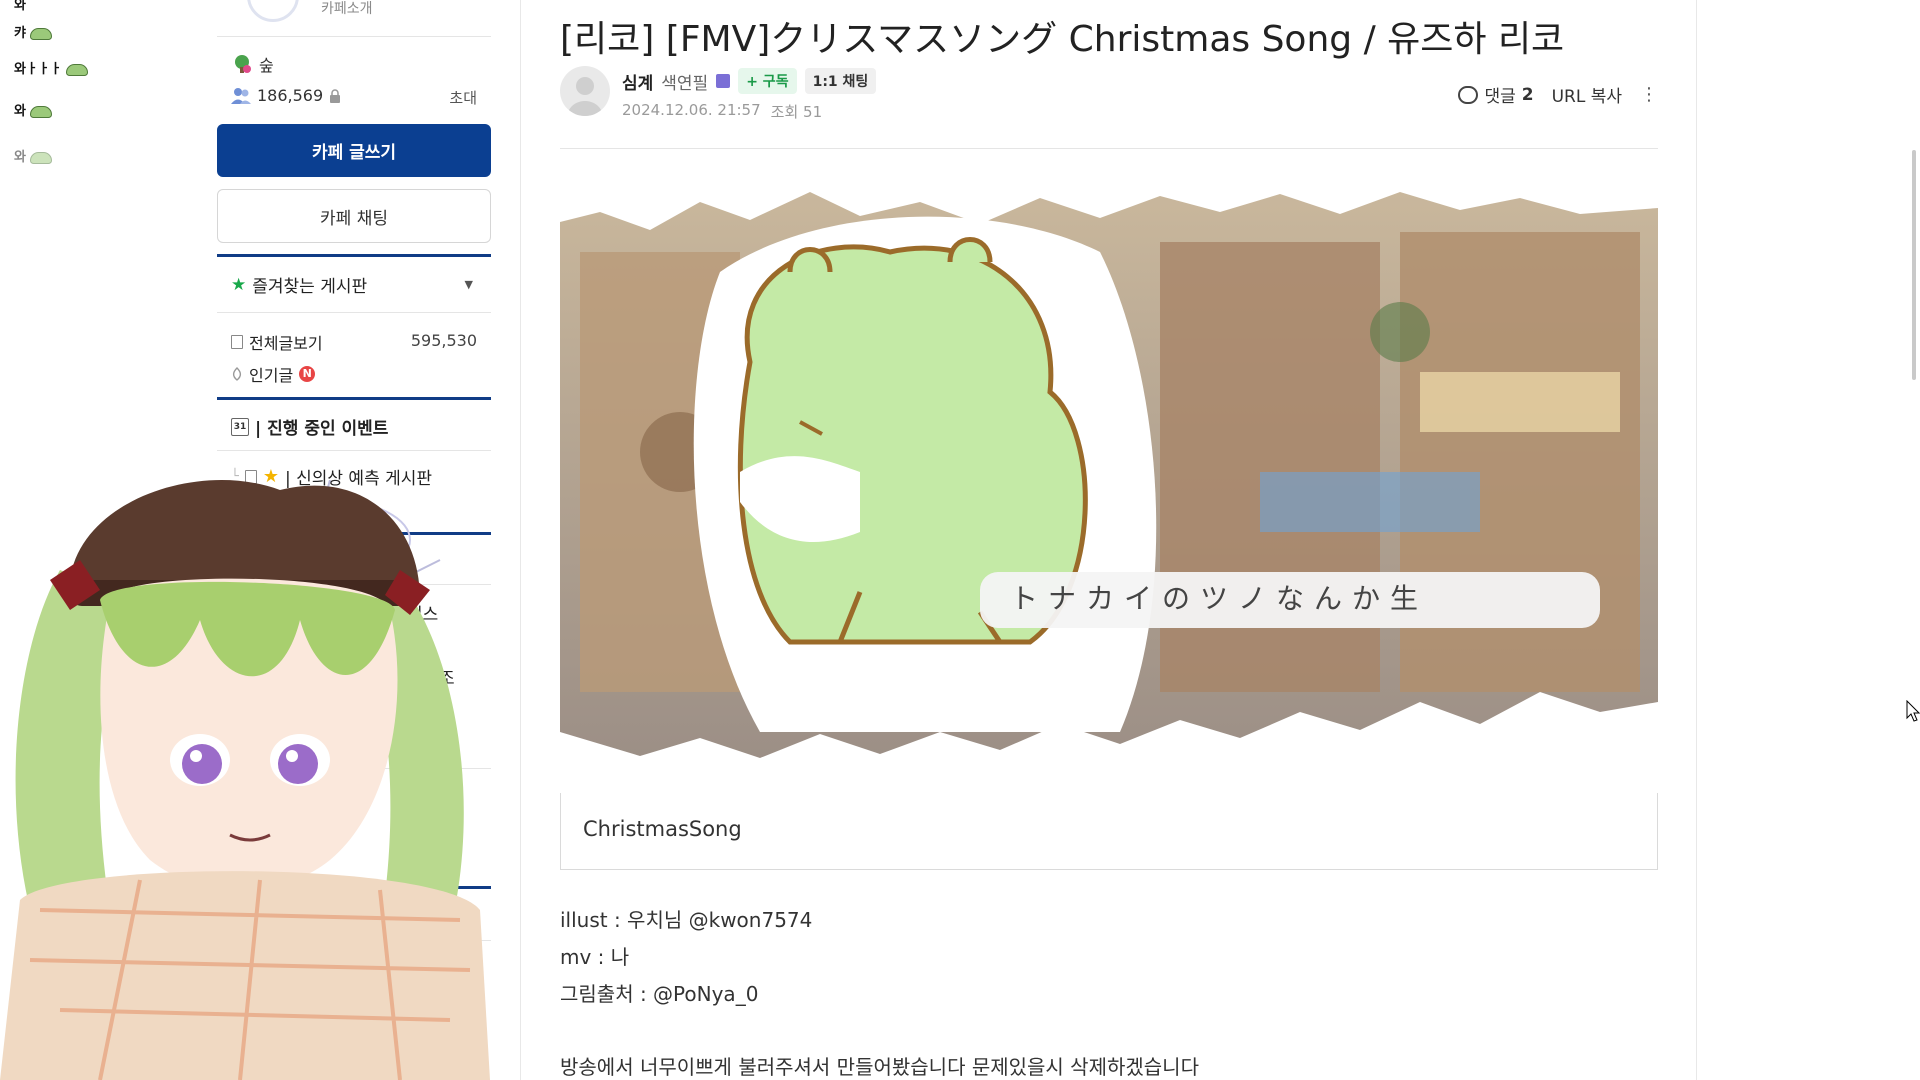 This screenshot has width=1920, height=1080. What do you see at coordinates (347, 9) in the screenshot?
I see `cafe-intro-link: 카페소개` at bounding box center [347, 9].